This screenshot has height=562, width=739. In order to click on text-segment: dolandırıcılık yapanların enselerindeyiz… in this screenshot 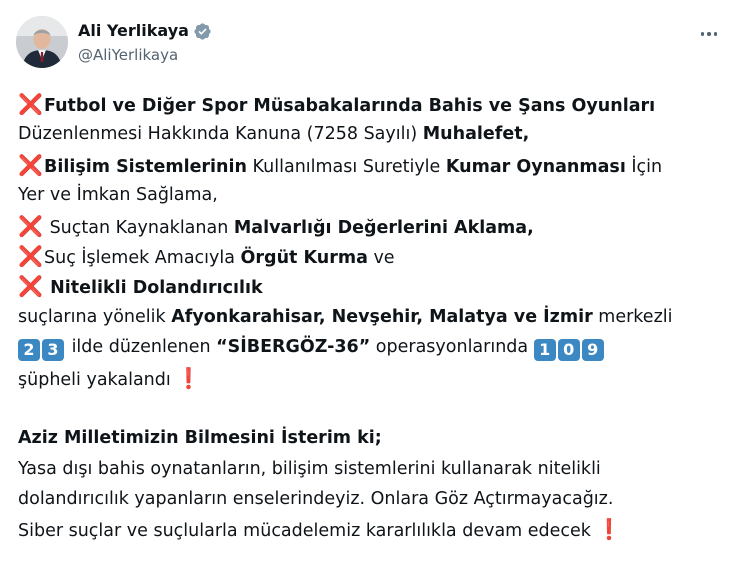, I will do `click(316, 499)`.